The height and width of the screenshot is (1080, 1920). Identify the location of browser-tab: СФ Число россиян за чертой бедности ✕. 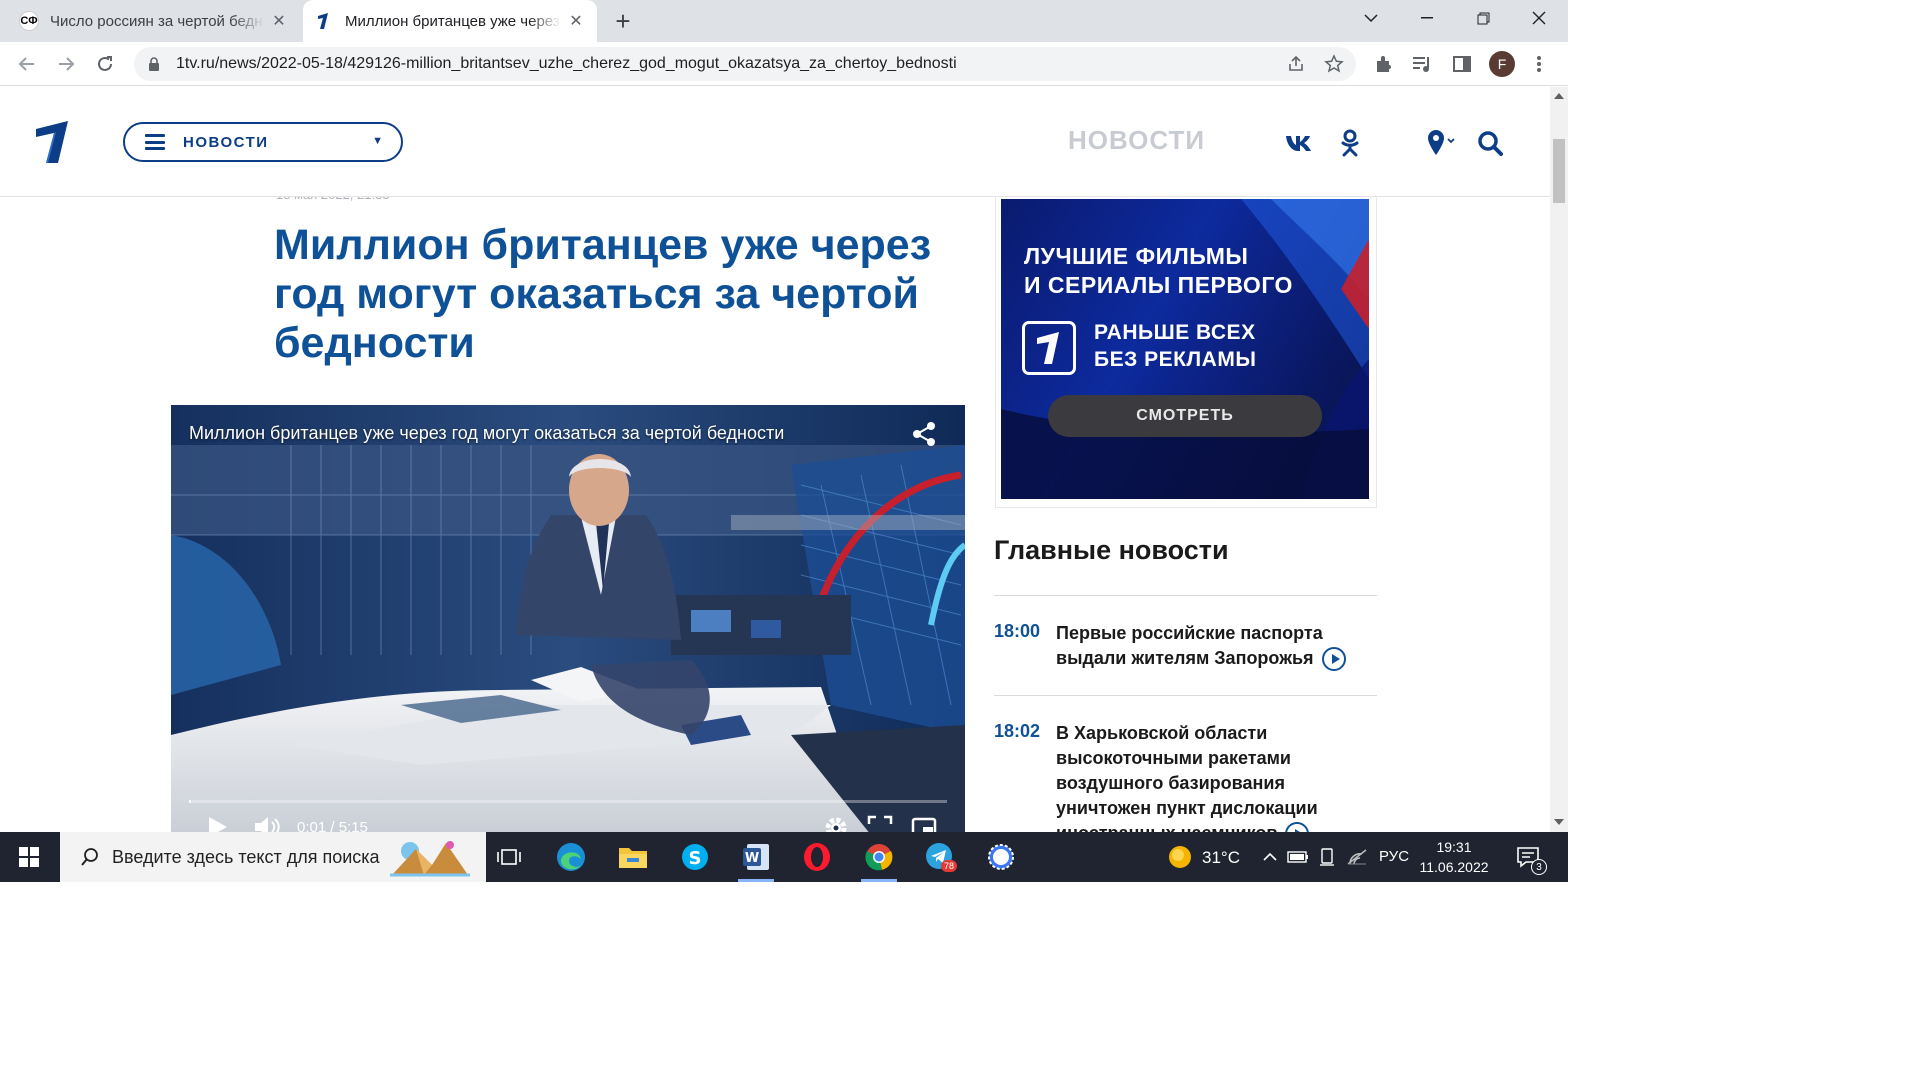
(154, 21).